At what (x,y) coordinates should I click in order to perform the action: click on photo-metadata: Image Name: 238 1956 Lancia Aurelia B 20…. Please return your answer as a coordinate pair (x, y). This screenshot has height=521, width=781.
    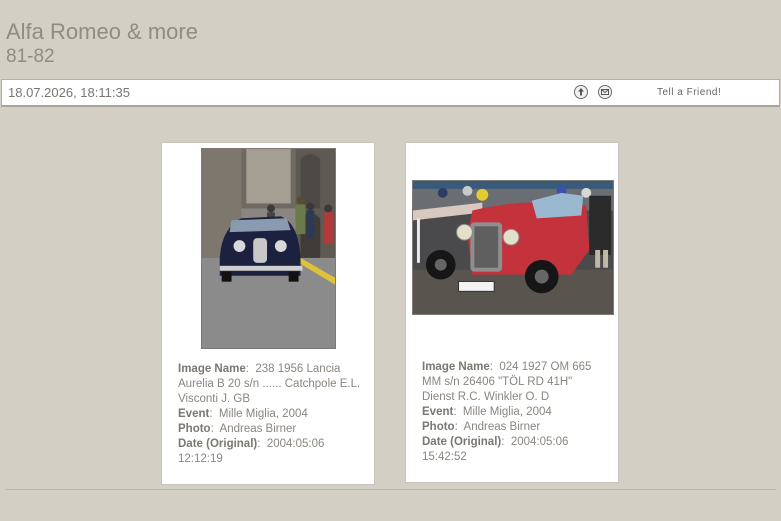
    Looking at the image, I should click on (269, 414).